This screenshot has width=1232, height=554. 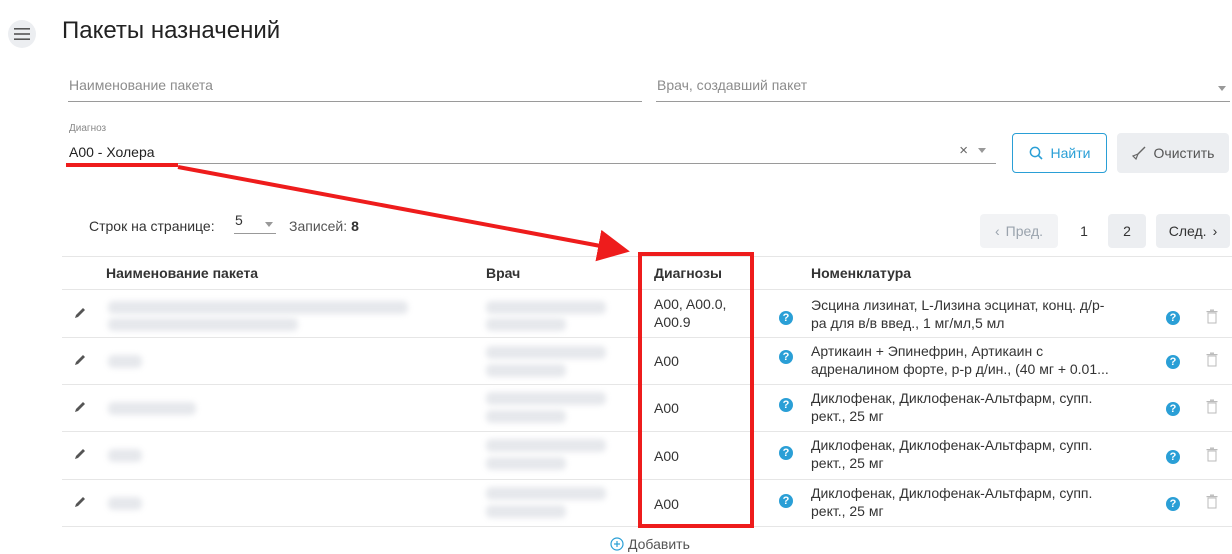 I want to click on clear-label: Очистить, so click(x=1184, y=153).